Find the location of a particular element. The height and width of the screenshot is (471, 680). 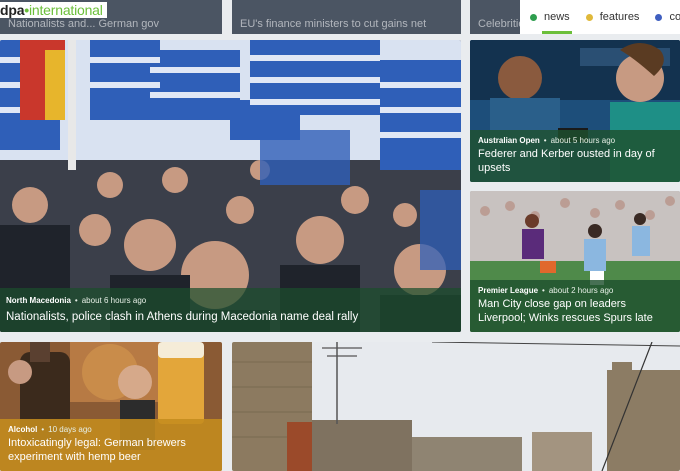

card-category: Australian Open is located at coordinates (509, 140).